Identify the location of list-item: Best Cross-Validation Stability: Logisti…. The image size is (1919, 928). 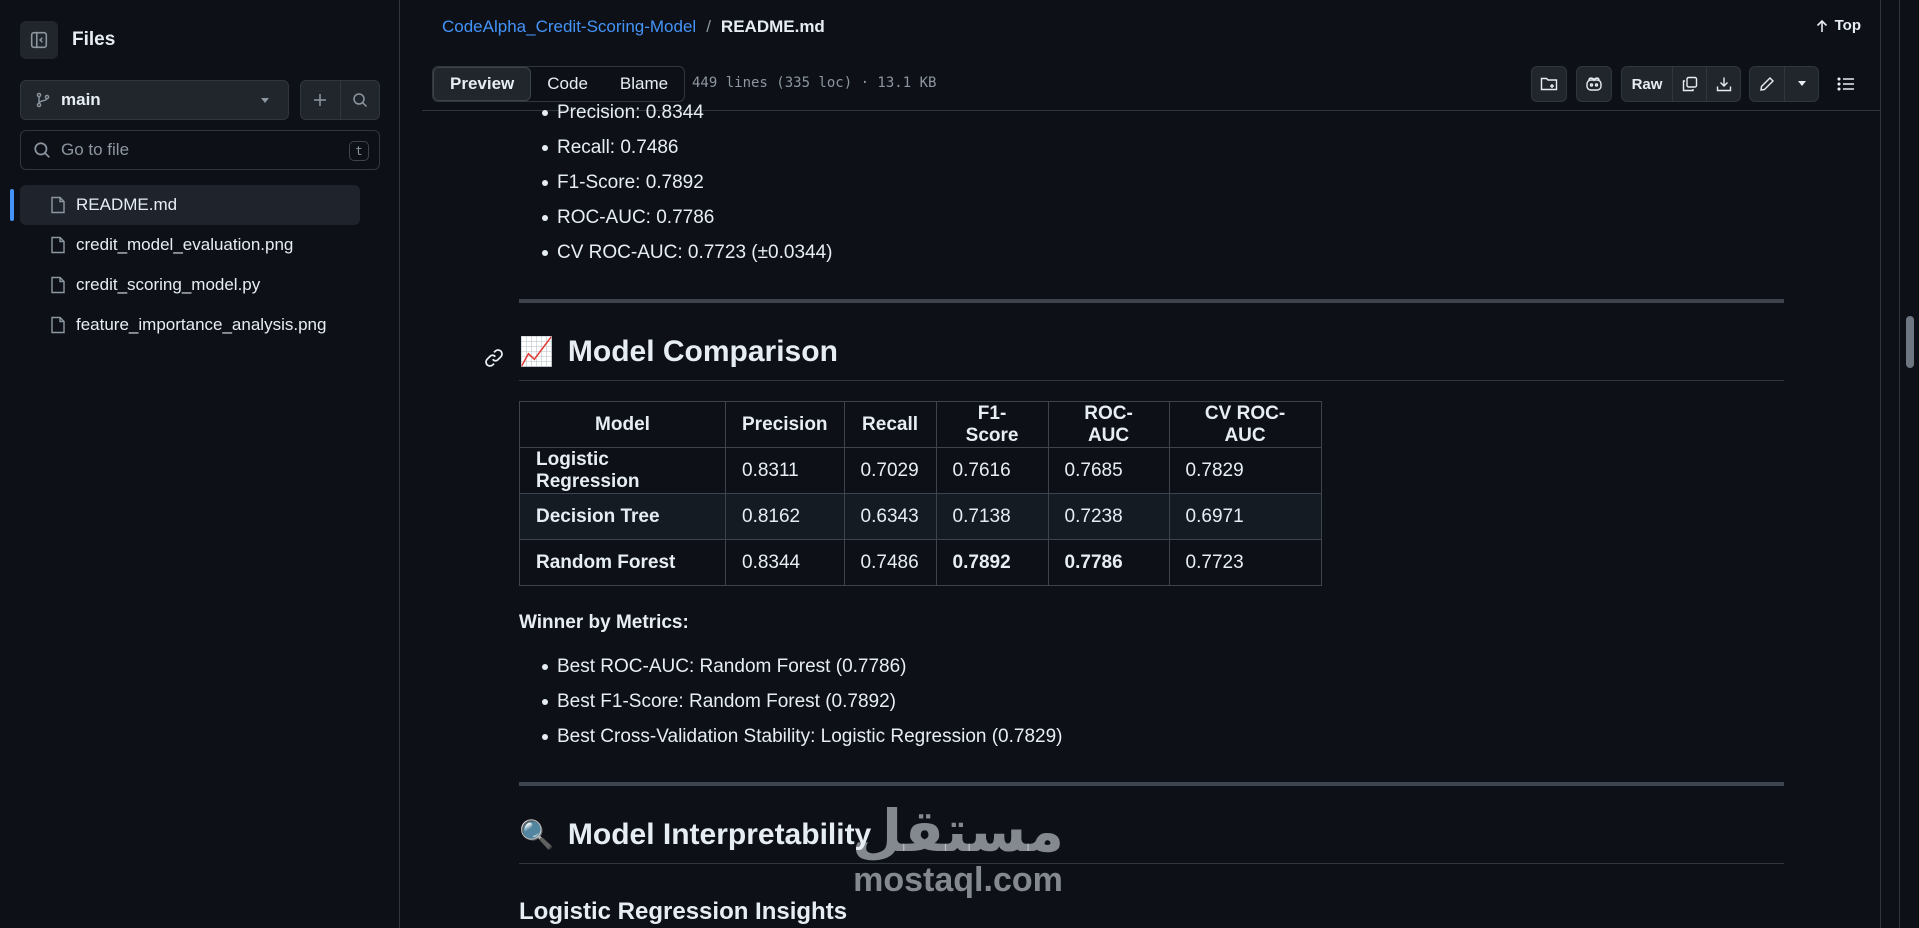
(1151, 736).